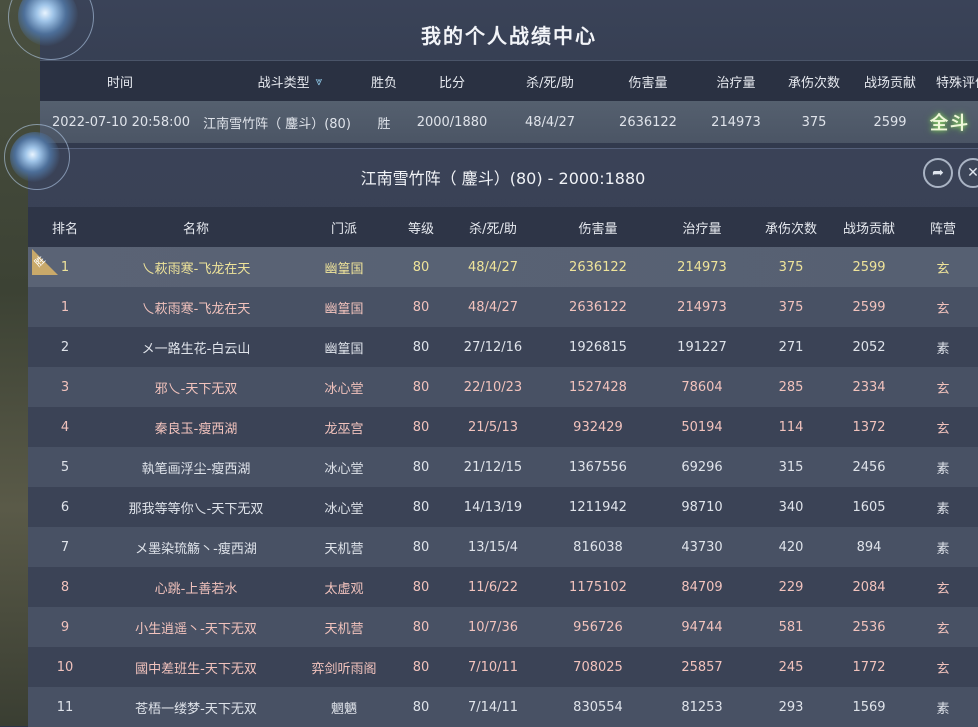 This screenshot has width=978, height=727. Describe the element at coordinates (37, 157) in the screenshot. I see `orb-ring-decoration` at that location.